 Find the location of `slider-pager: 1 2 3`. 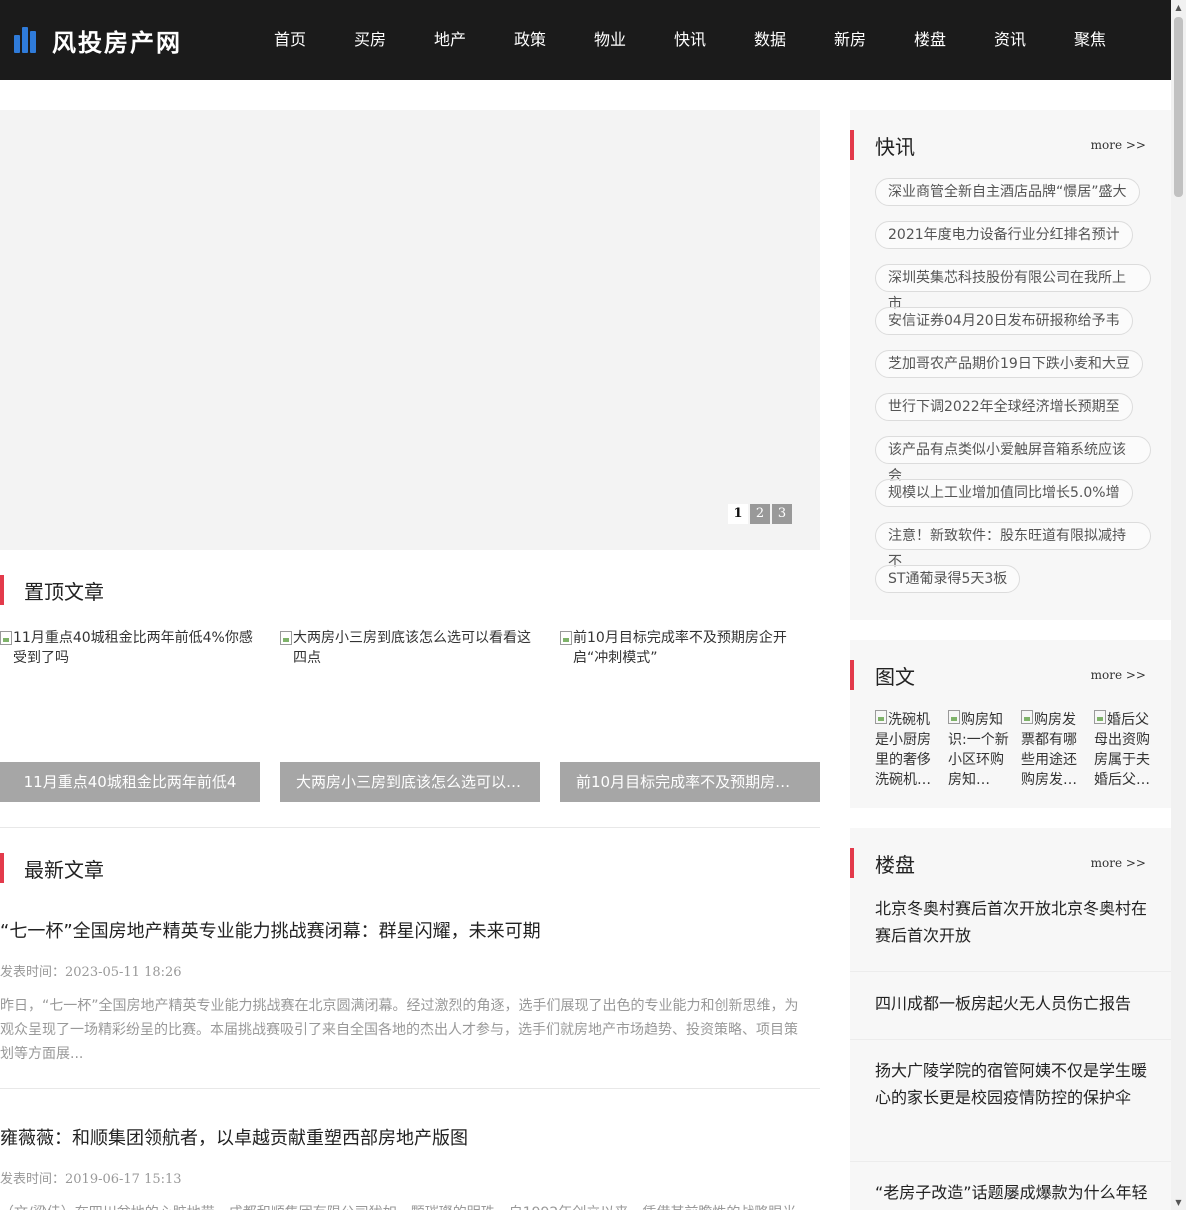

slider-pager: 1 2 3 is located at coordinates (760, 514).